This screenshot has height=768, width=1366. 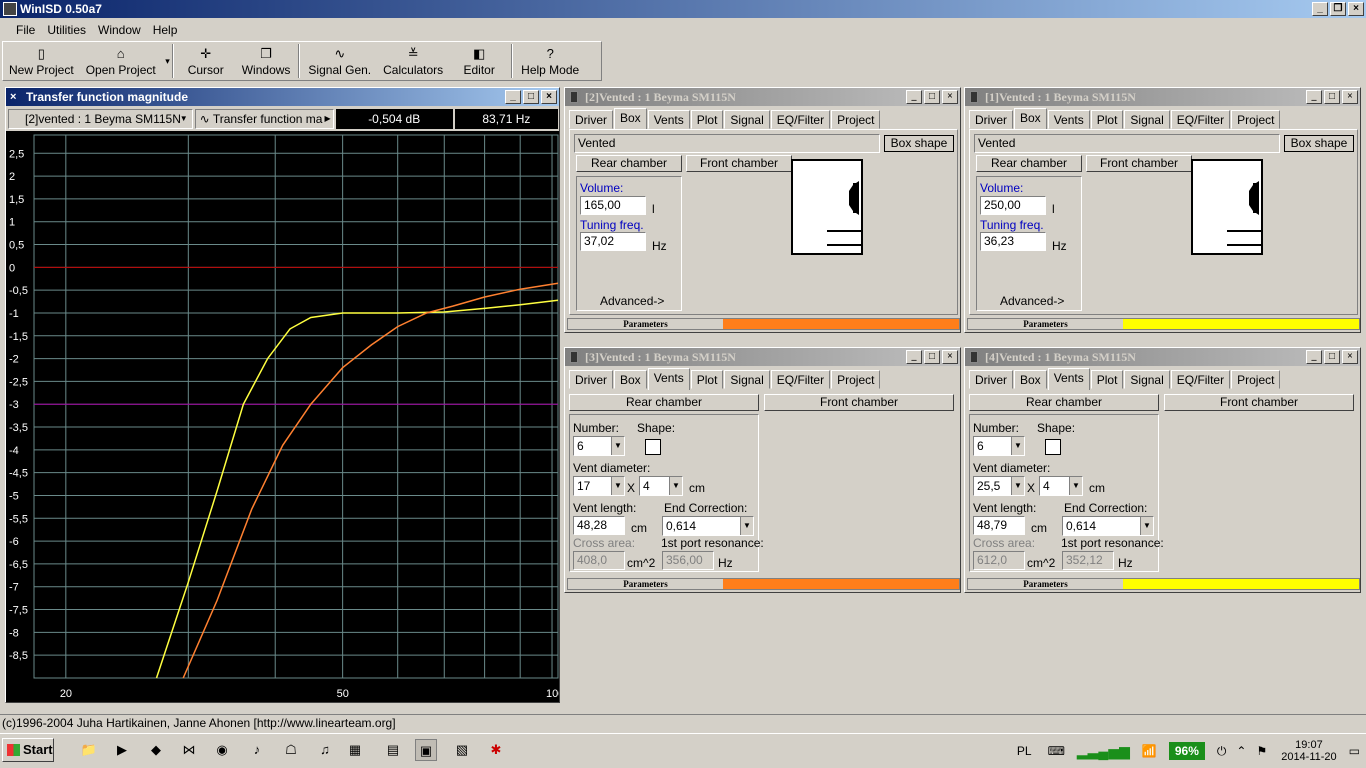 I want to click on minimize-button: _, so click(x=1320, y=9).